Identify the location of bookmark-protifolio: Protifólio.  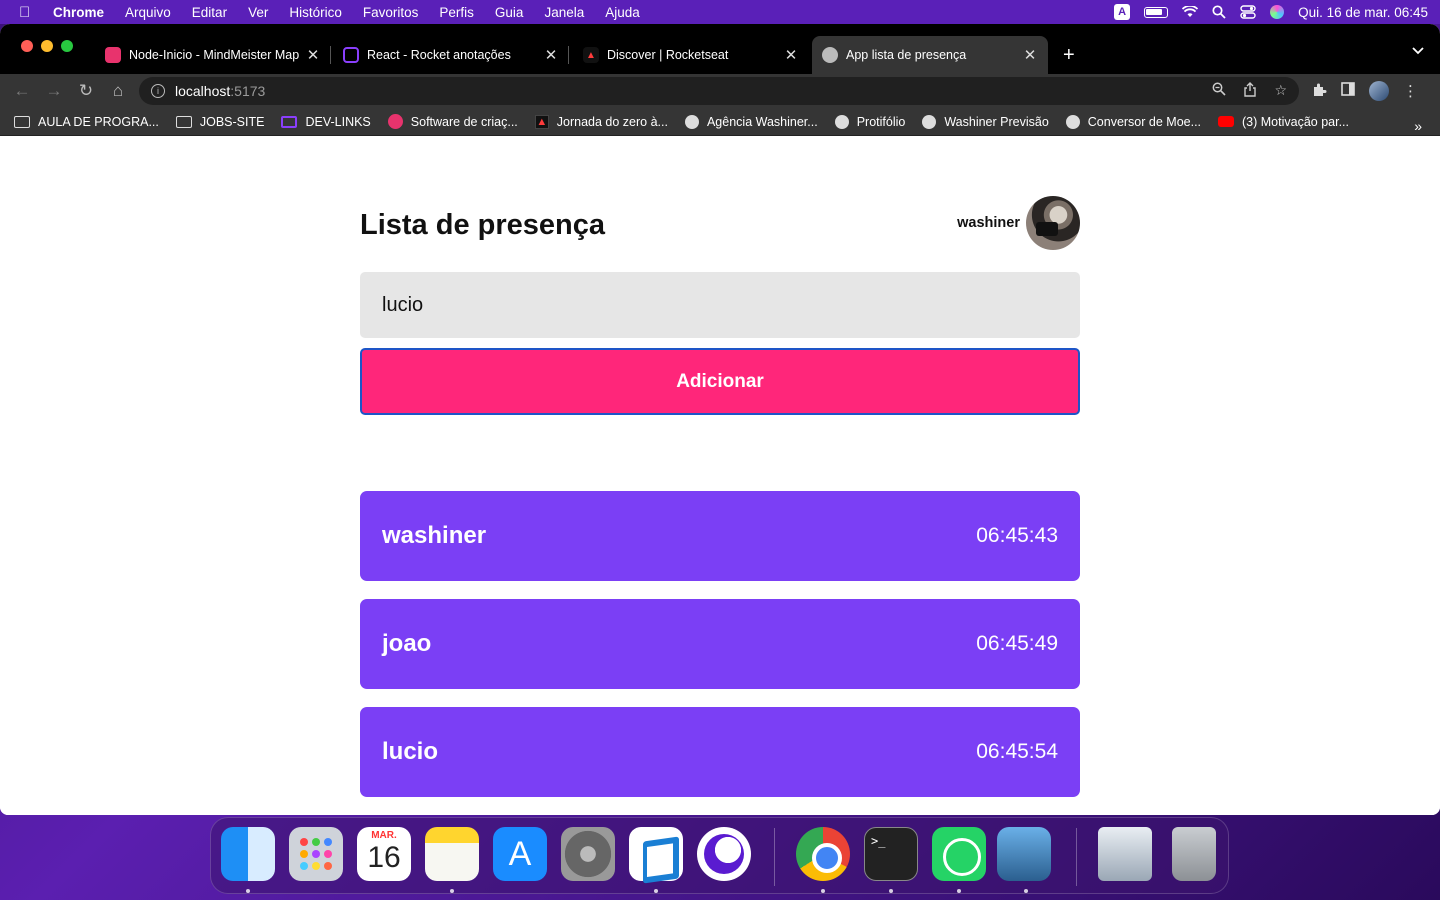
(869, 121).